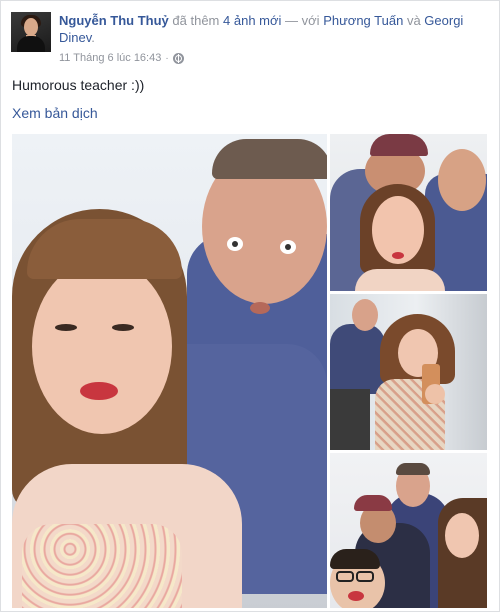 The height and width of the screenshot is (612, 500). What do you see at coordinates (302, 20) in the screenshot?
I see `with-text: — với` at bounding box center [302, 20].